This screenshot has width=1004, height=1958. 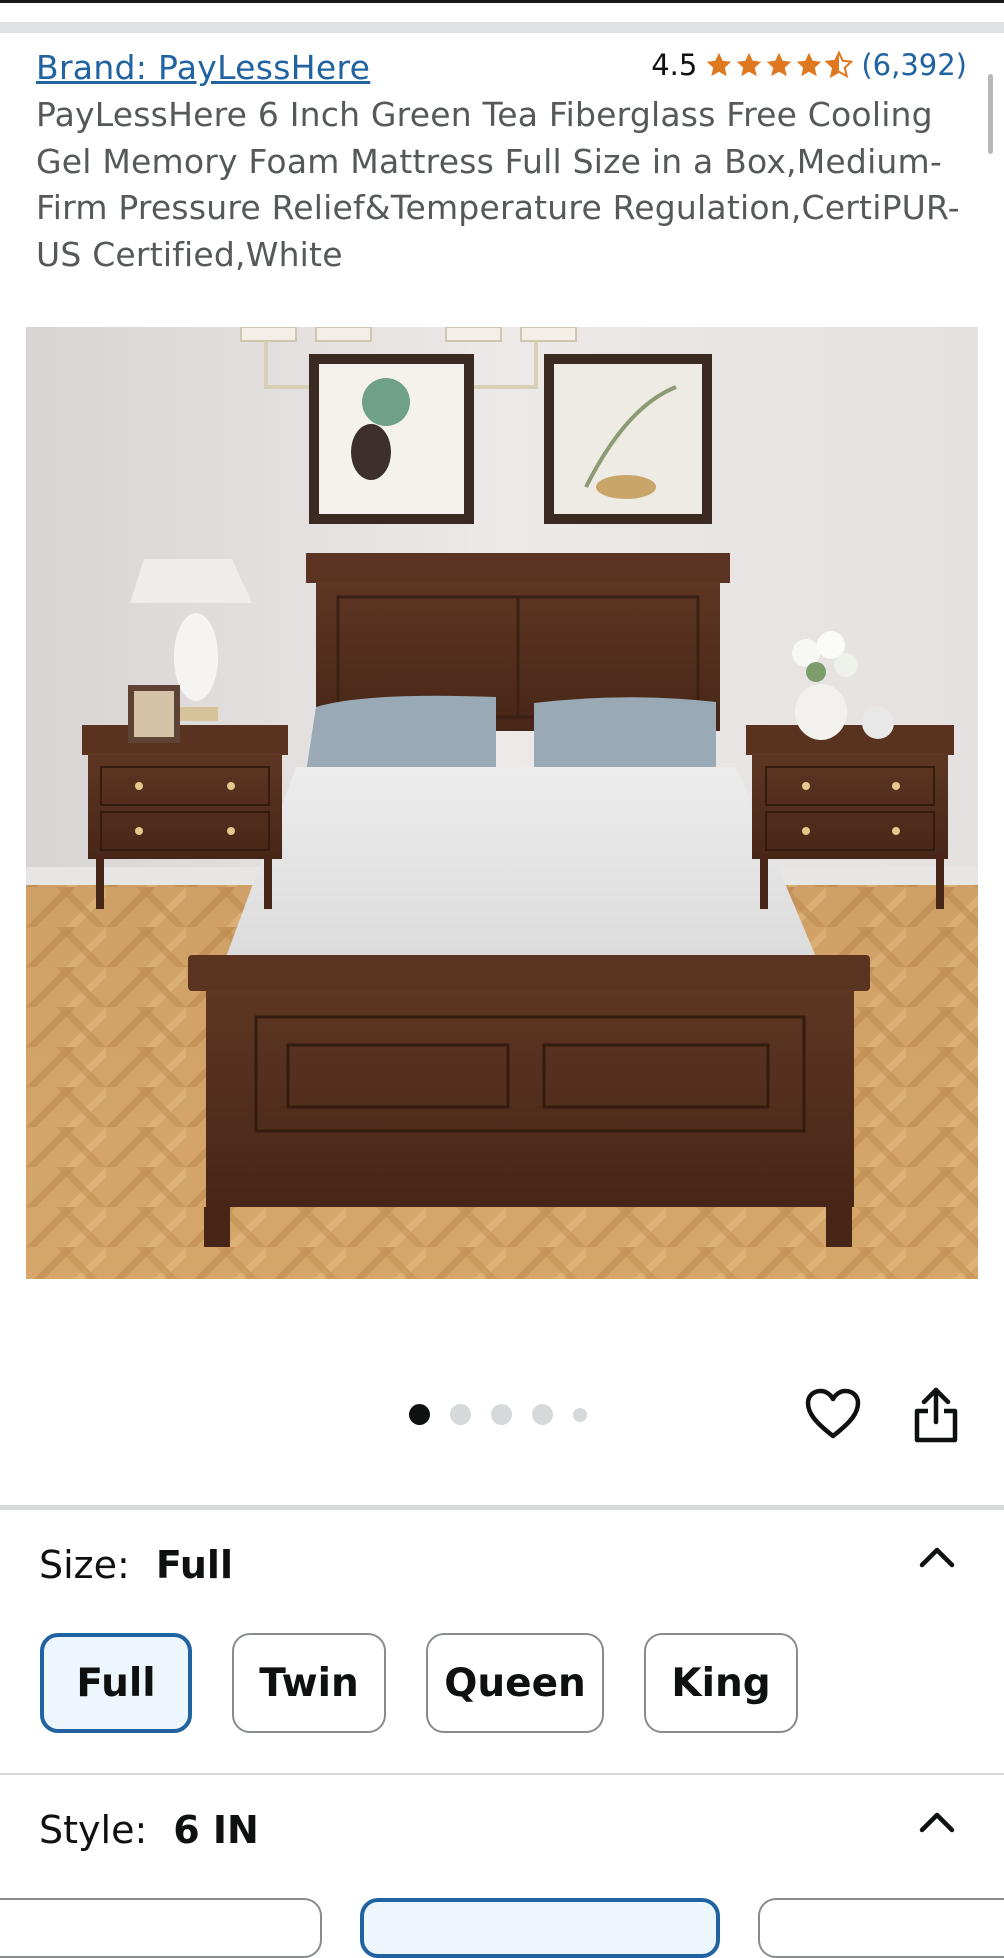 I want to click on size-label: Size:, so click(x=84, y=1565).